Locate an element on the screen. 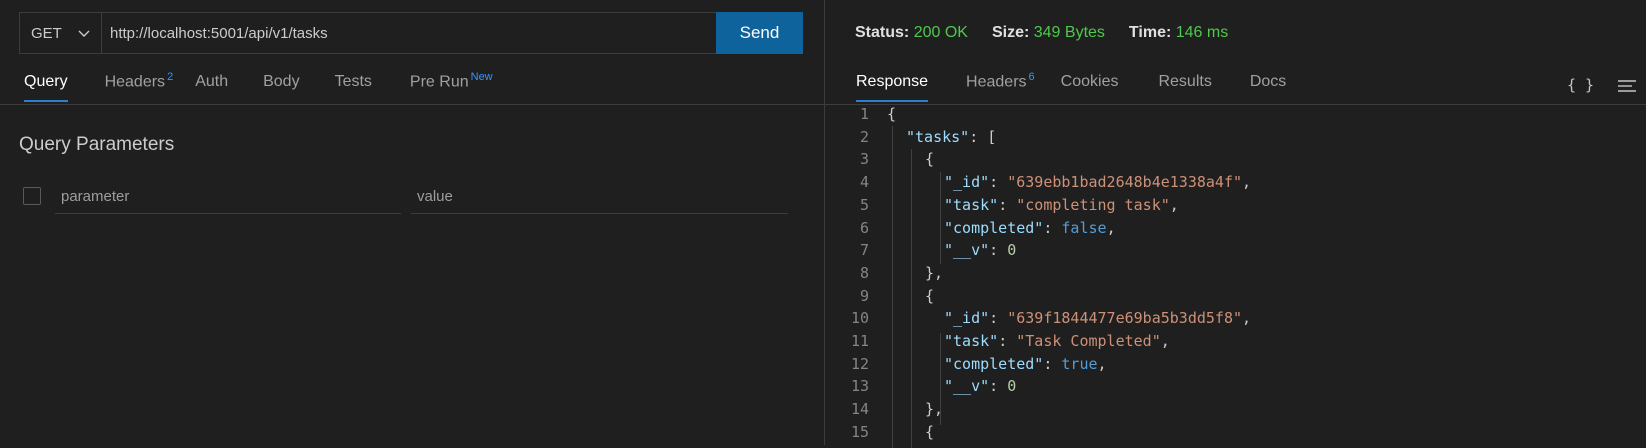  code-line: 13 "__v": 0 is located at coordinates (1235, 386).